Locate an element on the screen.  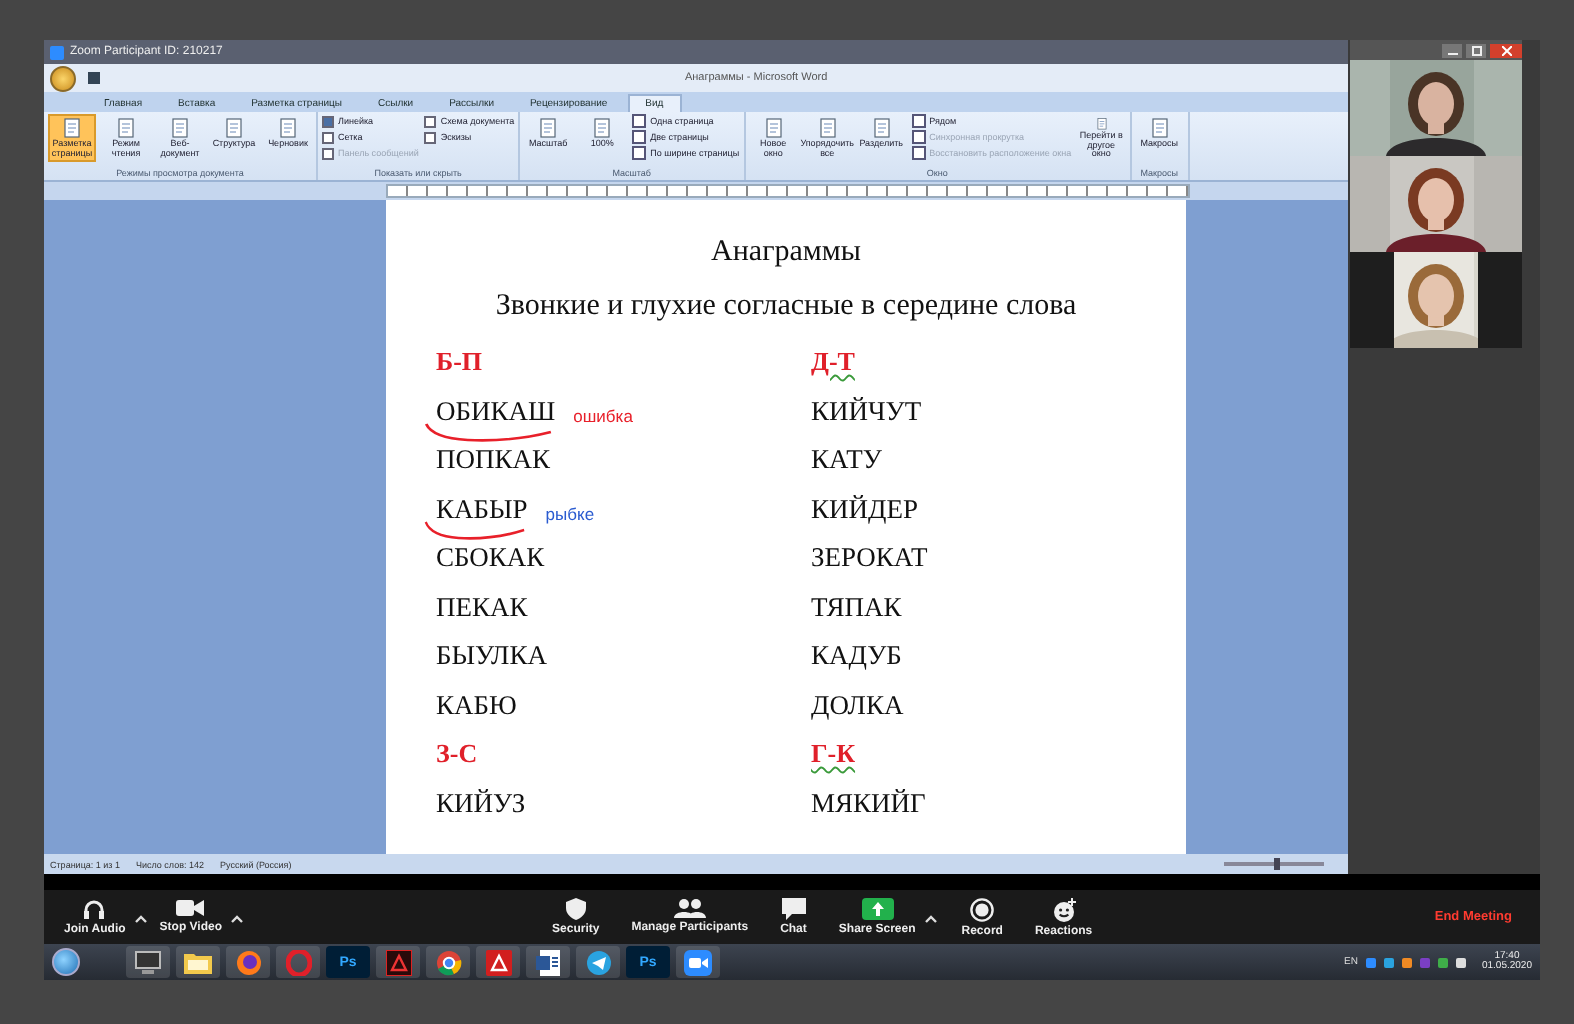
anagram-word: КАБЮ is located at coordinates (476, 705).